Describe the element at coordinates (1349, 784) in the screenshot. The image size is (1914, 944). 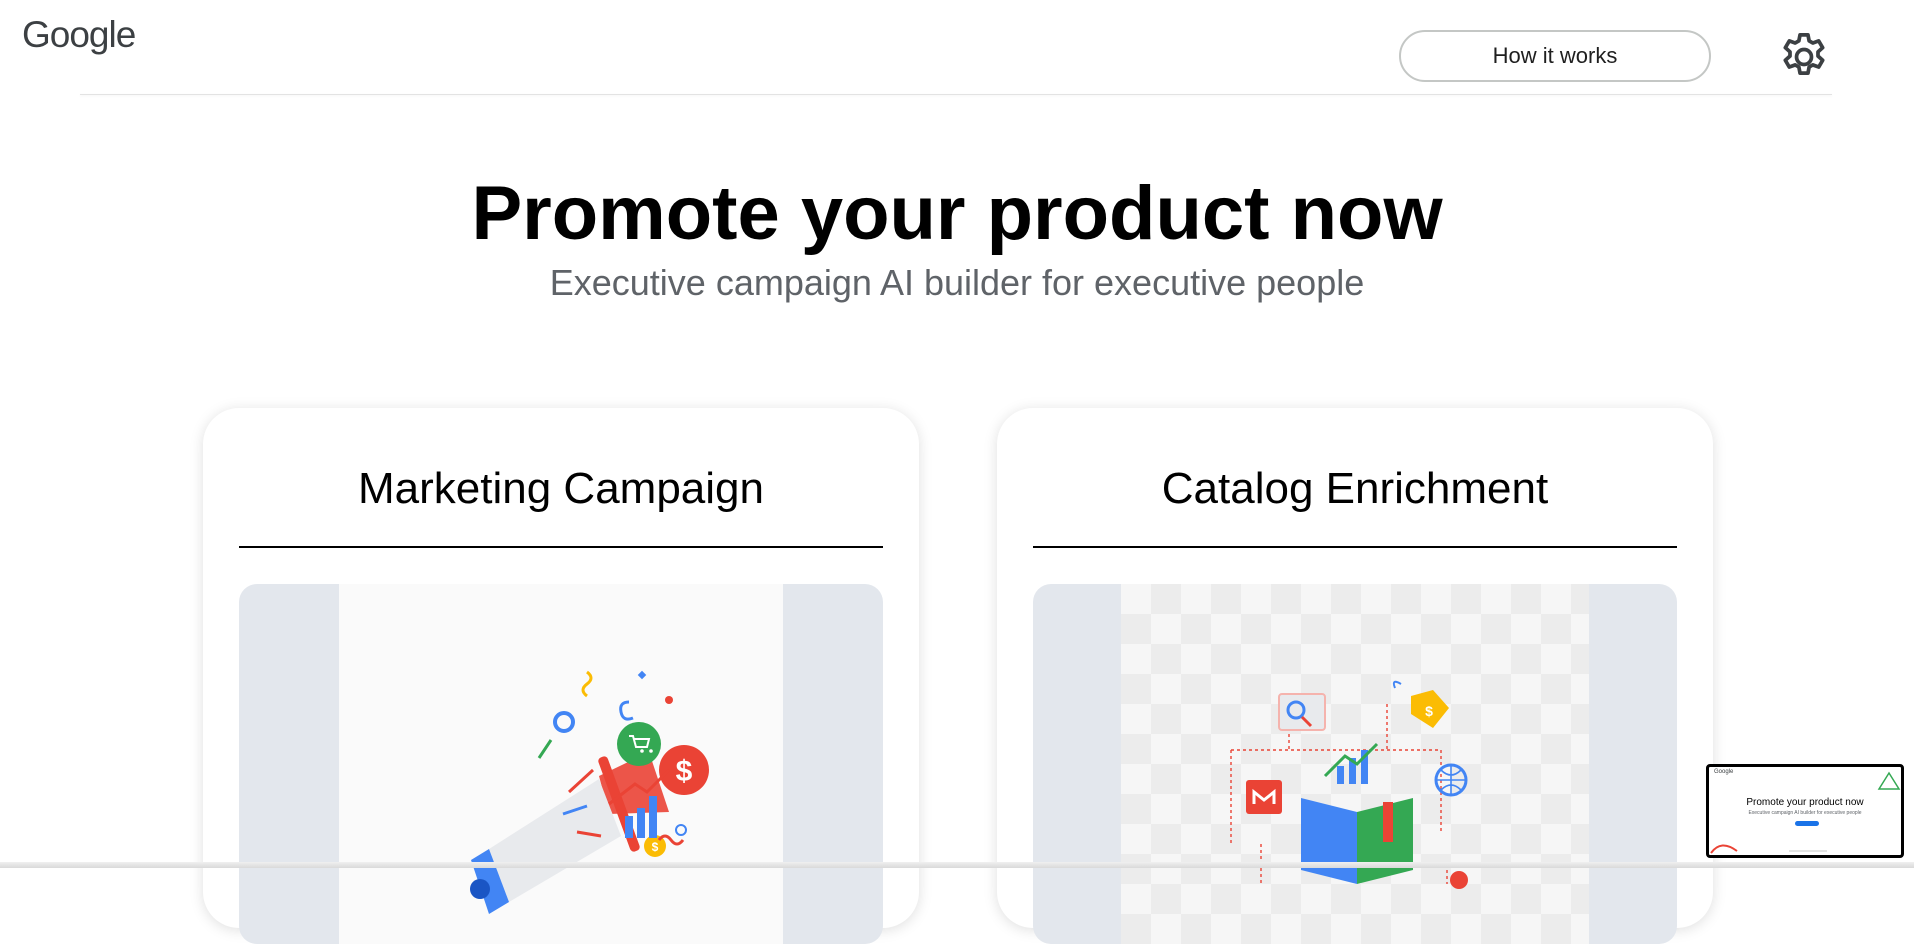
I see `catalog-book-illustration: $` at that location.